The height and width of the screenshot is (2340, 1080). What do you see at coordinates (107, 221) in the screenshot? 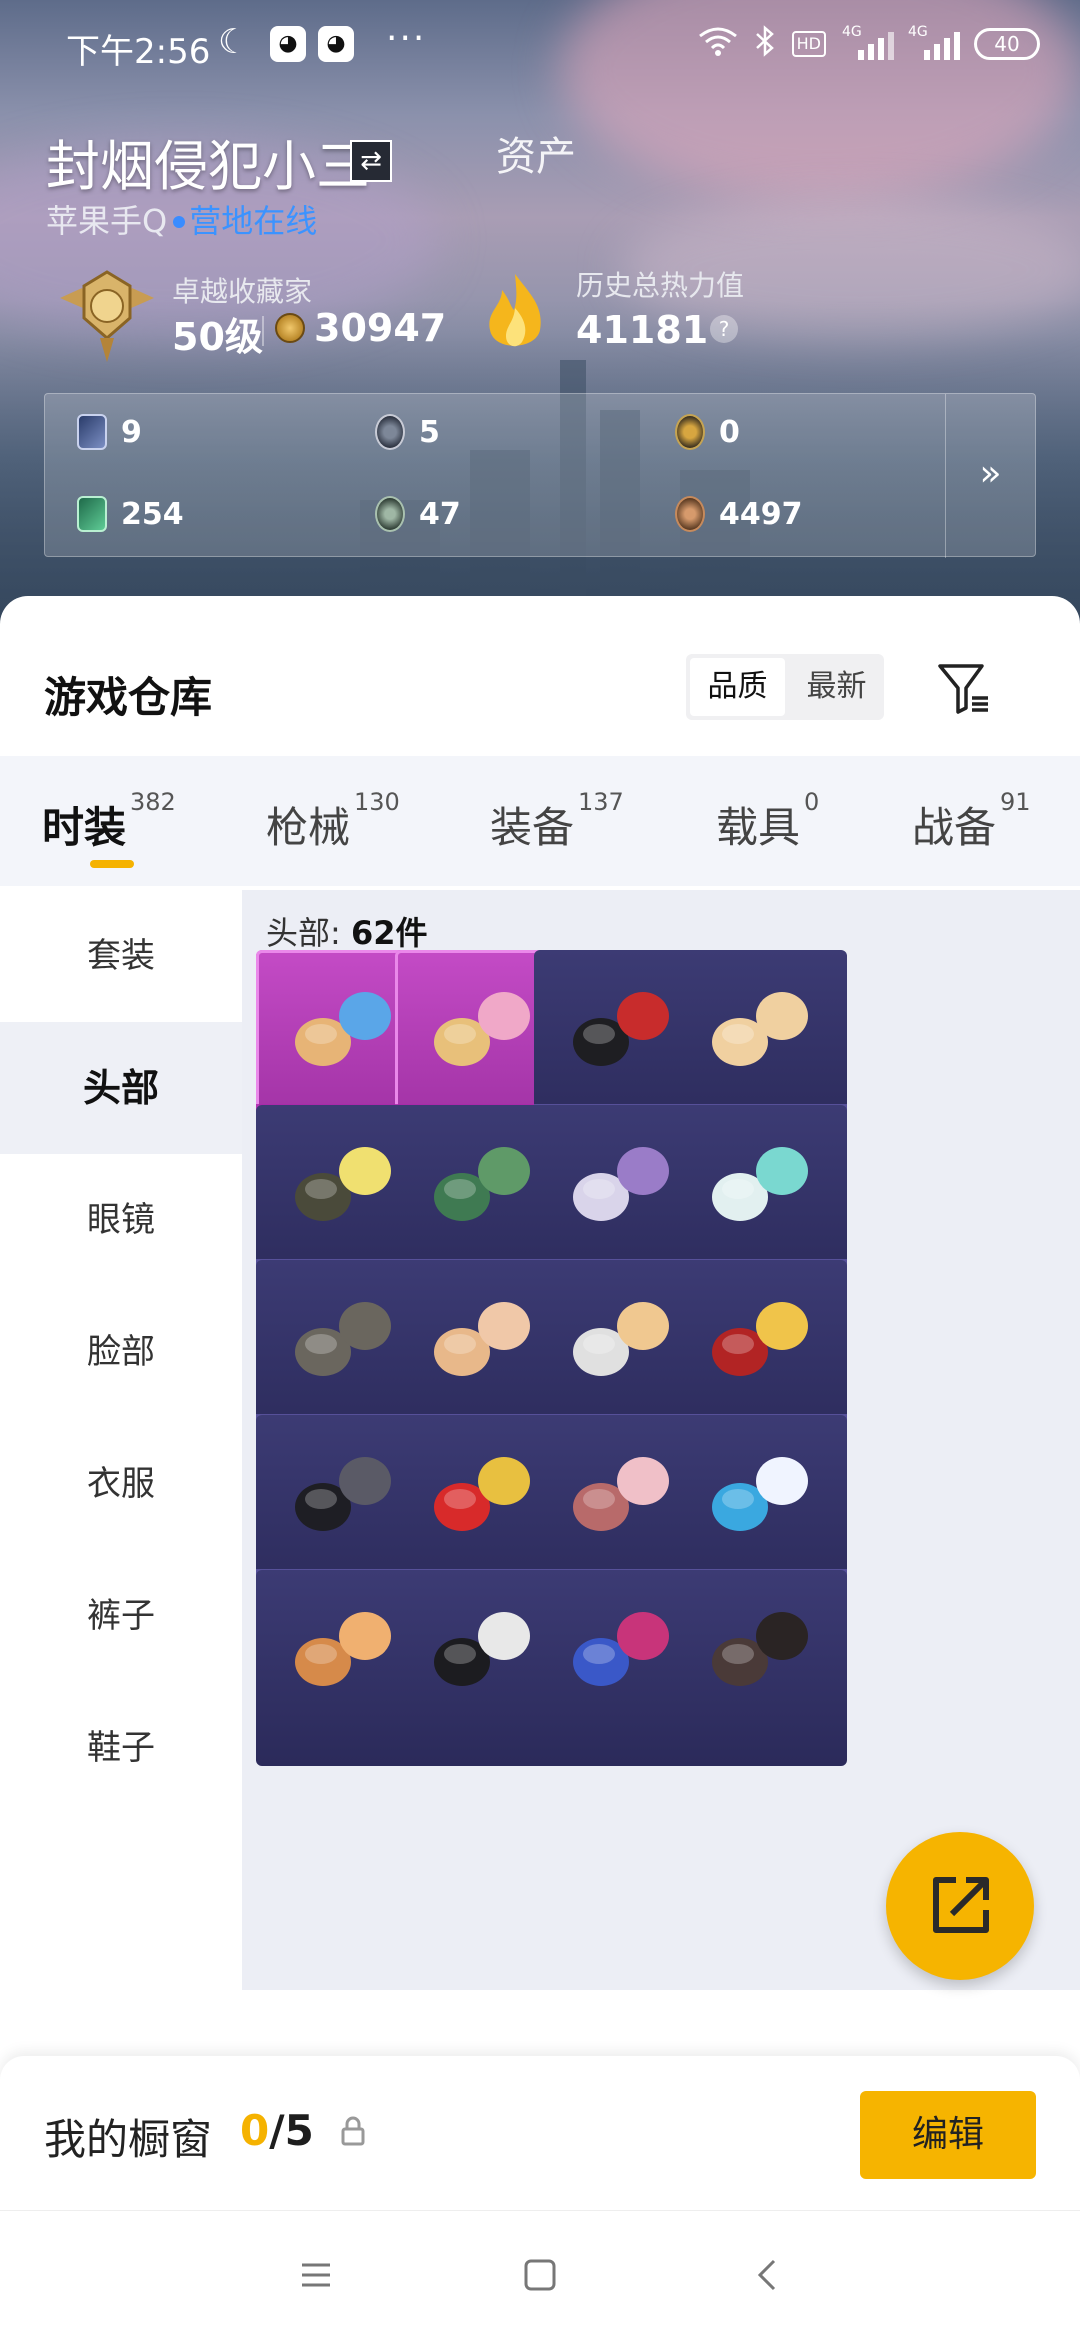
I see `platform-label: 苹果手Q` at bounding box center [107, 221].